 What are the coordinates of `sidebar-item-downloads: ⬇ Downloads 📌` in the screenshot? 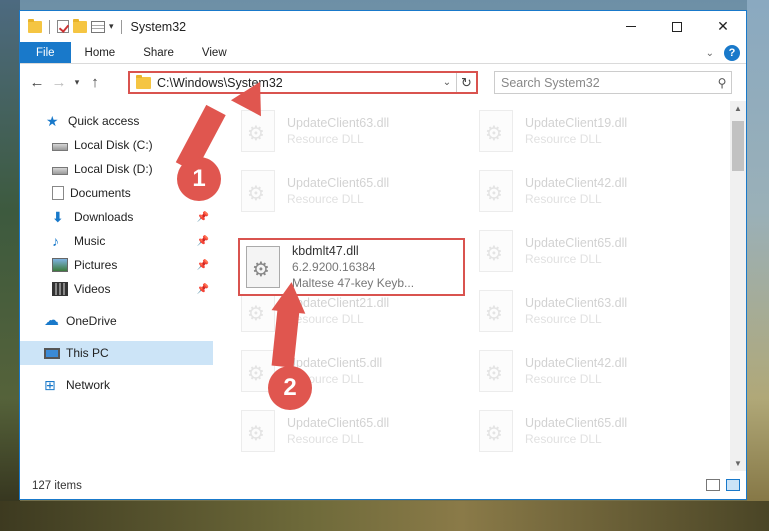 It's located at (116, 217).